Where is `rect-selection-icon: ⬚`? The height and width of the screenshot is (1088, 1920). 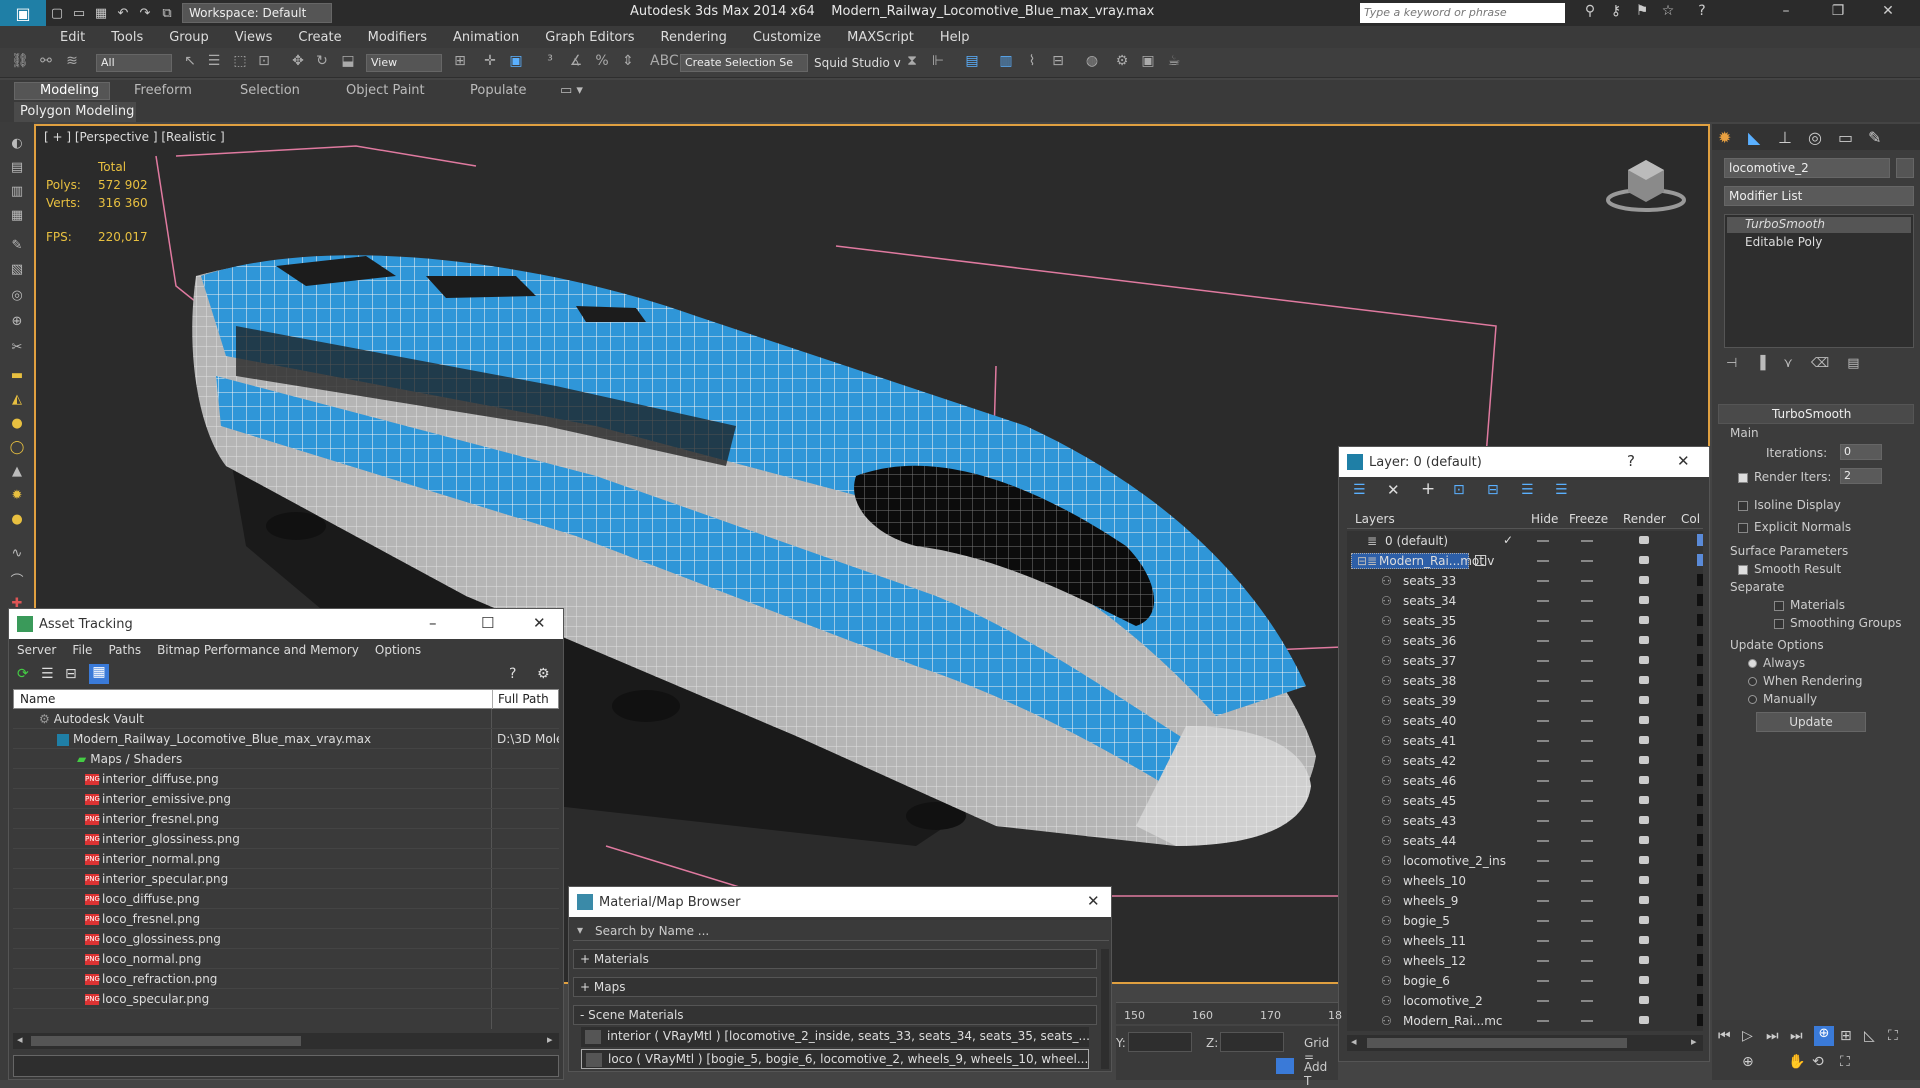
rect-selection-icon: ⬚ is located at coordinates (240, 63).